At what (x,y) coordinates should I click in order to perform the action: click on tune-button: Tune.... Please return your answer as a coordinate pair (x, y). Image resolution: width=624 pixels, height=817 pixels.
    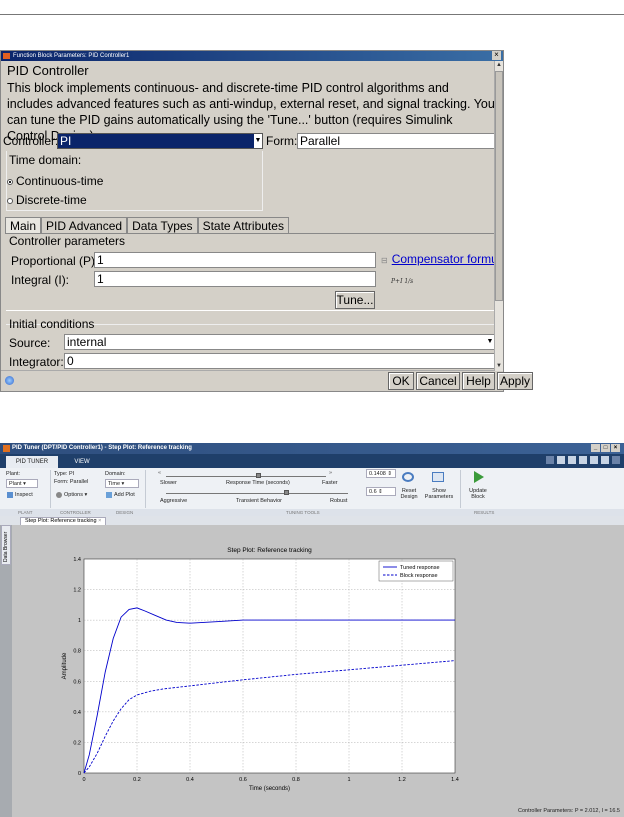
    Looking at the image, I should click on (355, 300).